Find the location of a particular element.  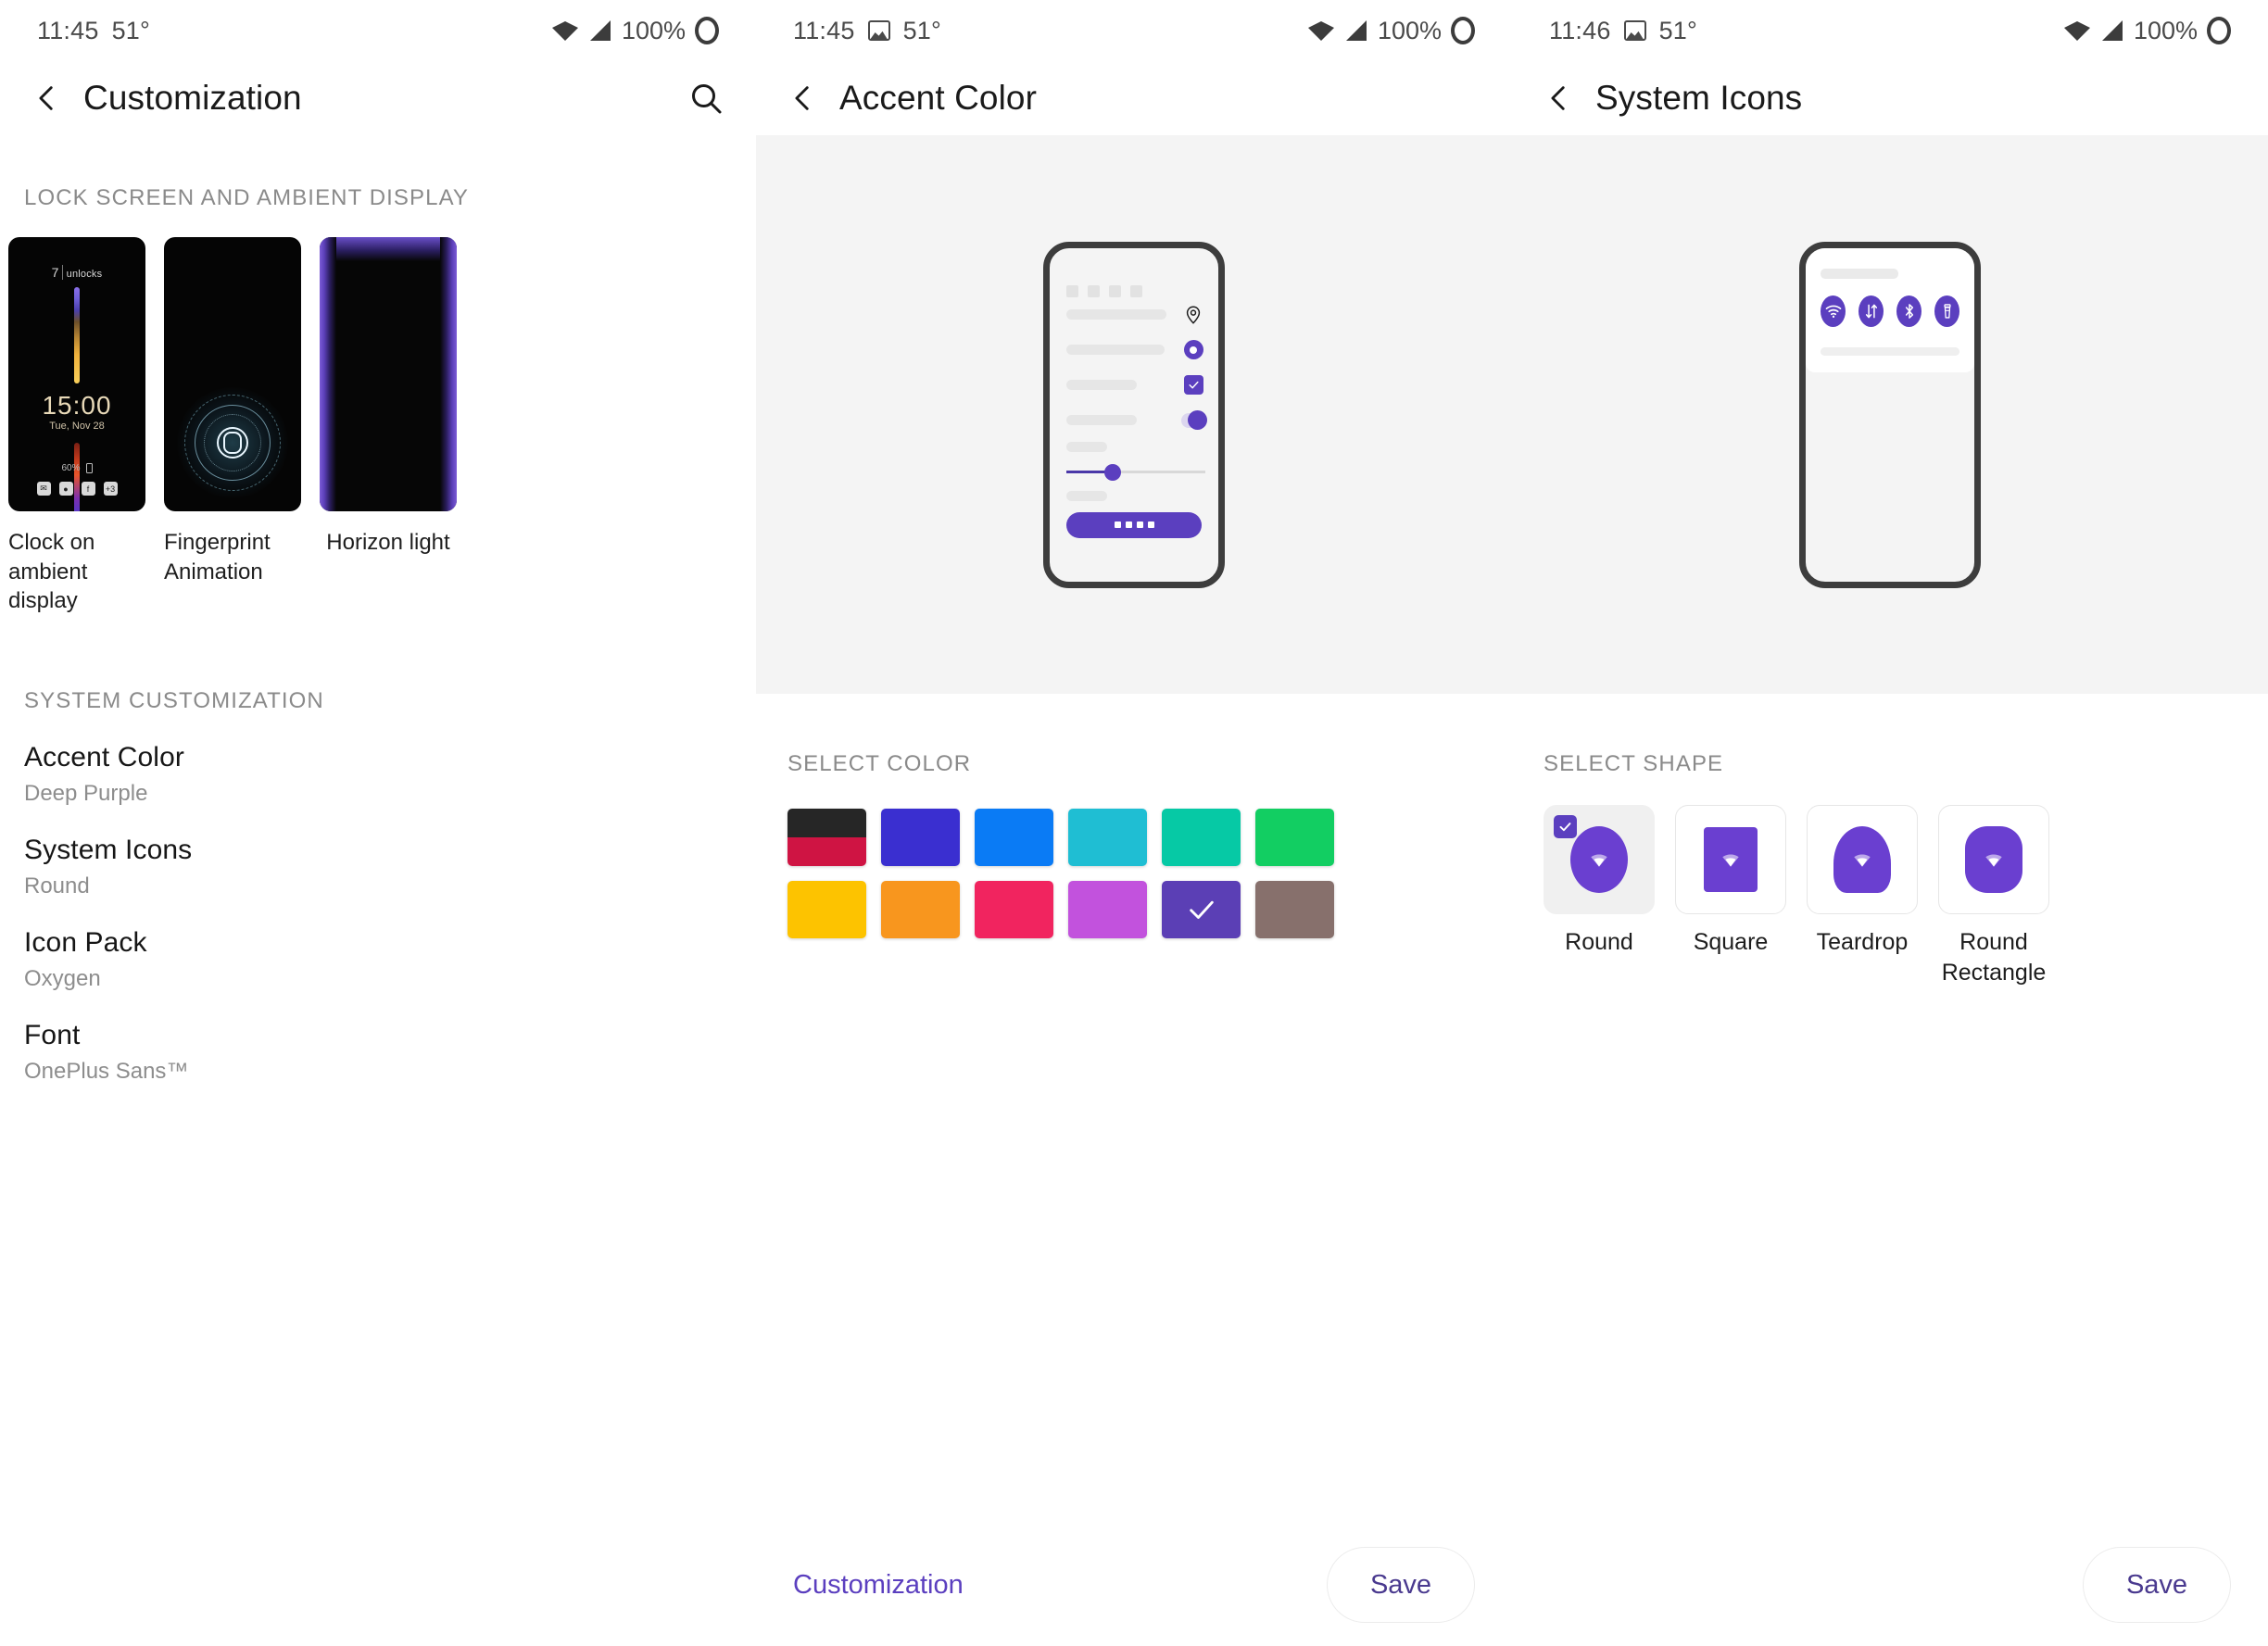

color-swatch-brown is located at coordinates (1294, 909).